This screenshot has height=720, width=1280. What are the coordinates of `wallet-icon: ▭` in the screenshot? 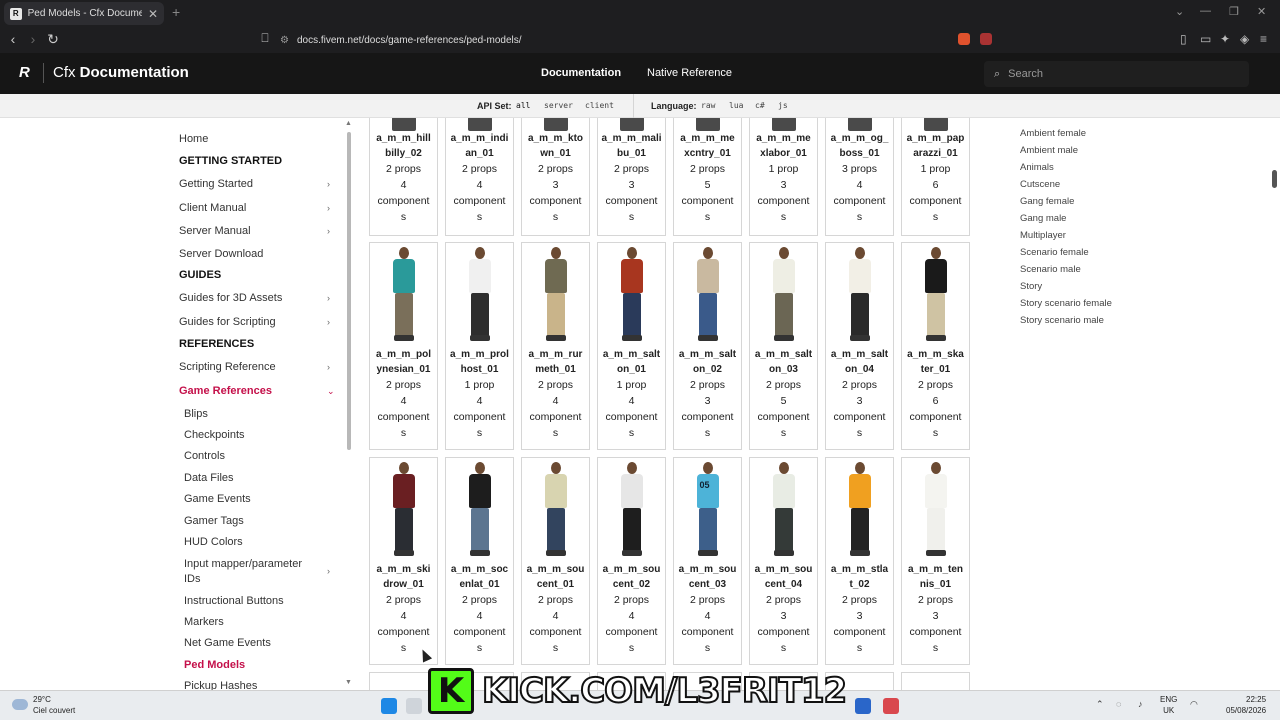 It's located at (1205, 39).